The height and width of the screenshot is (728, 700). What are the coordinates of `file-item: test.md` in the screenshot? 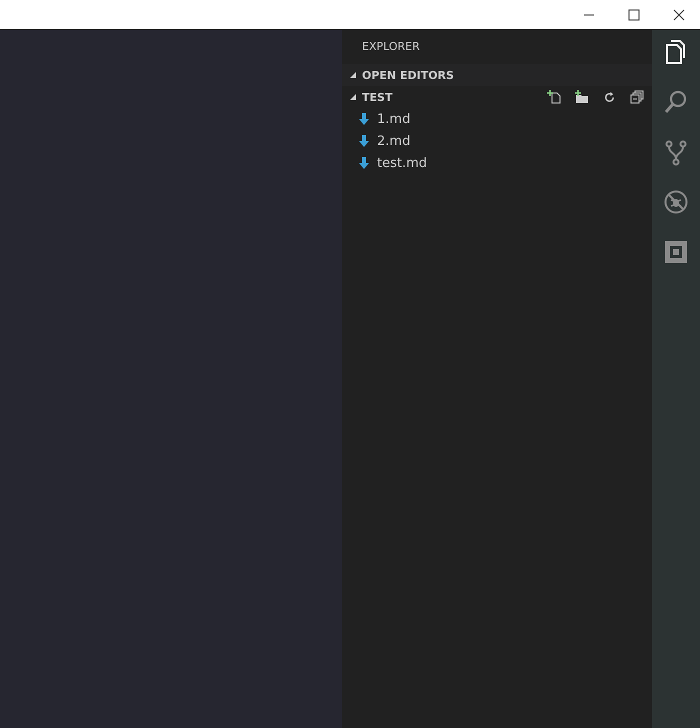 It's located at (497, 163).